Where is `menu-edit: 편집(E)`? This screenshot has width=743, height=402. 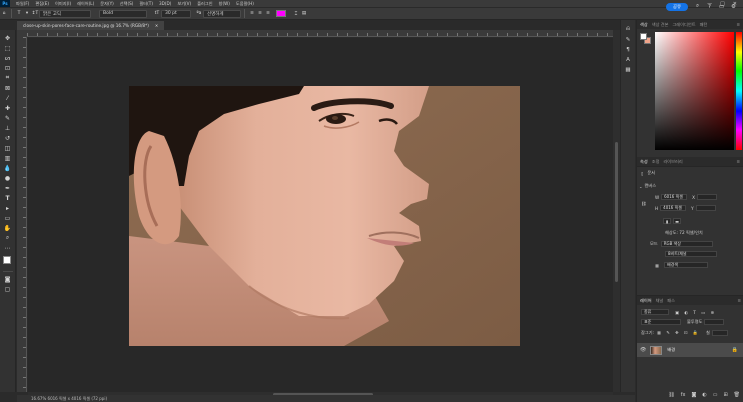 menu-edit: 편집(E) is located at coordinates (42, 4).